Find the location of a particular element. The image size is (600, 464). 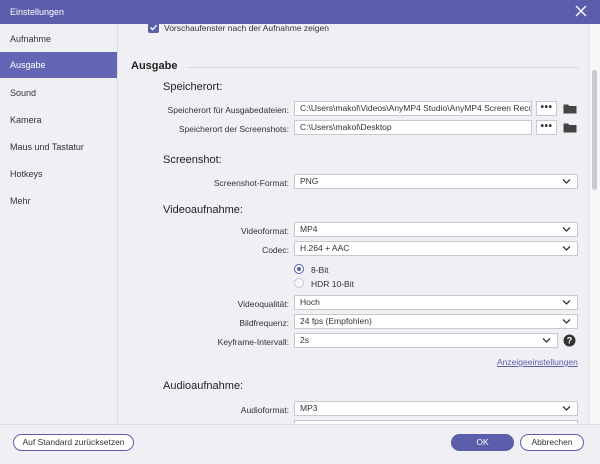

output-location-label: Speicherort für Ausgabedateien: is located at coordinates (228, 110).